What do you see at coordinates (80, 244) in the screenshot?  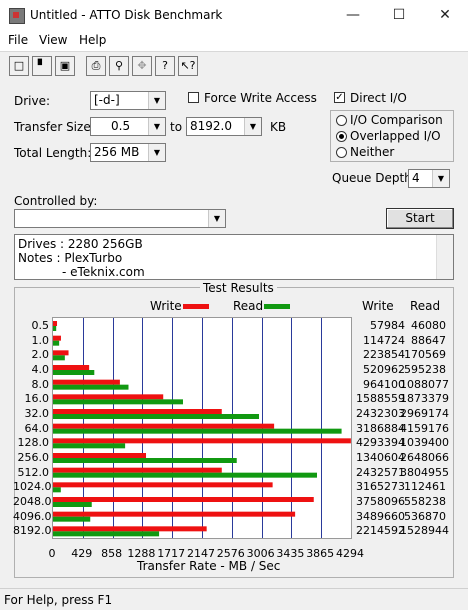 I see `notes-line-drives: Drives : 2280 256GB` at bounding box center [80, 244].